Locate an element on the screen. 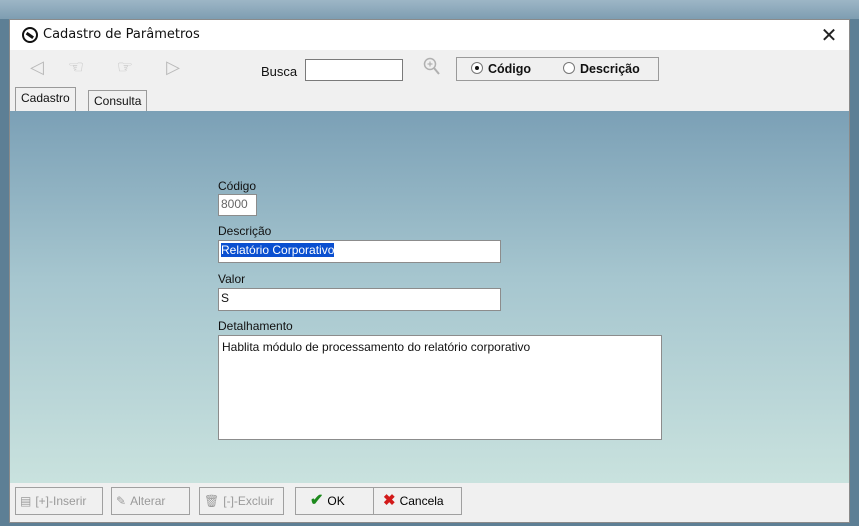 This screenshot has height=526, width=859. alterar-label: Alterar is located at coordinates (148, 501).